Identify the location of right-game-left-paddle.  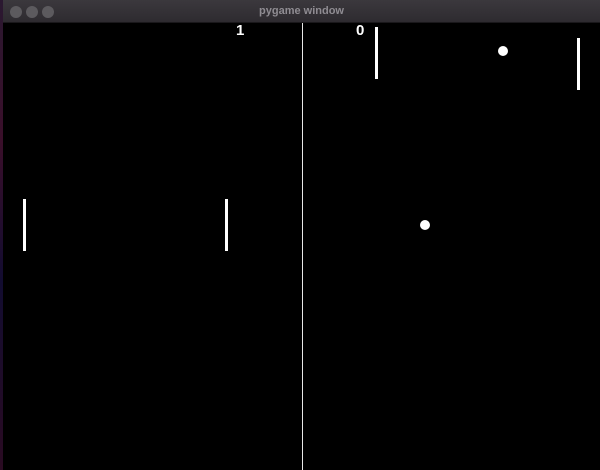
(376, 53).